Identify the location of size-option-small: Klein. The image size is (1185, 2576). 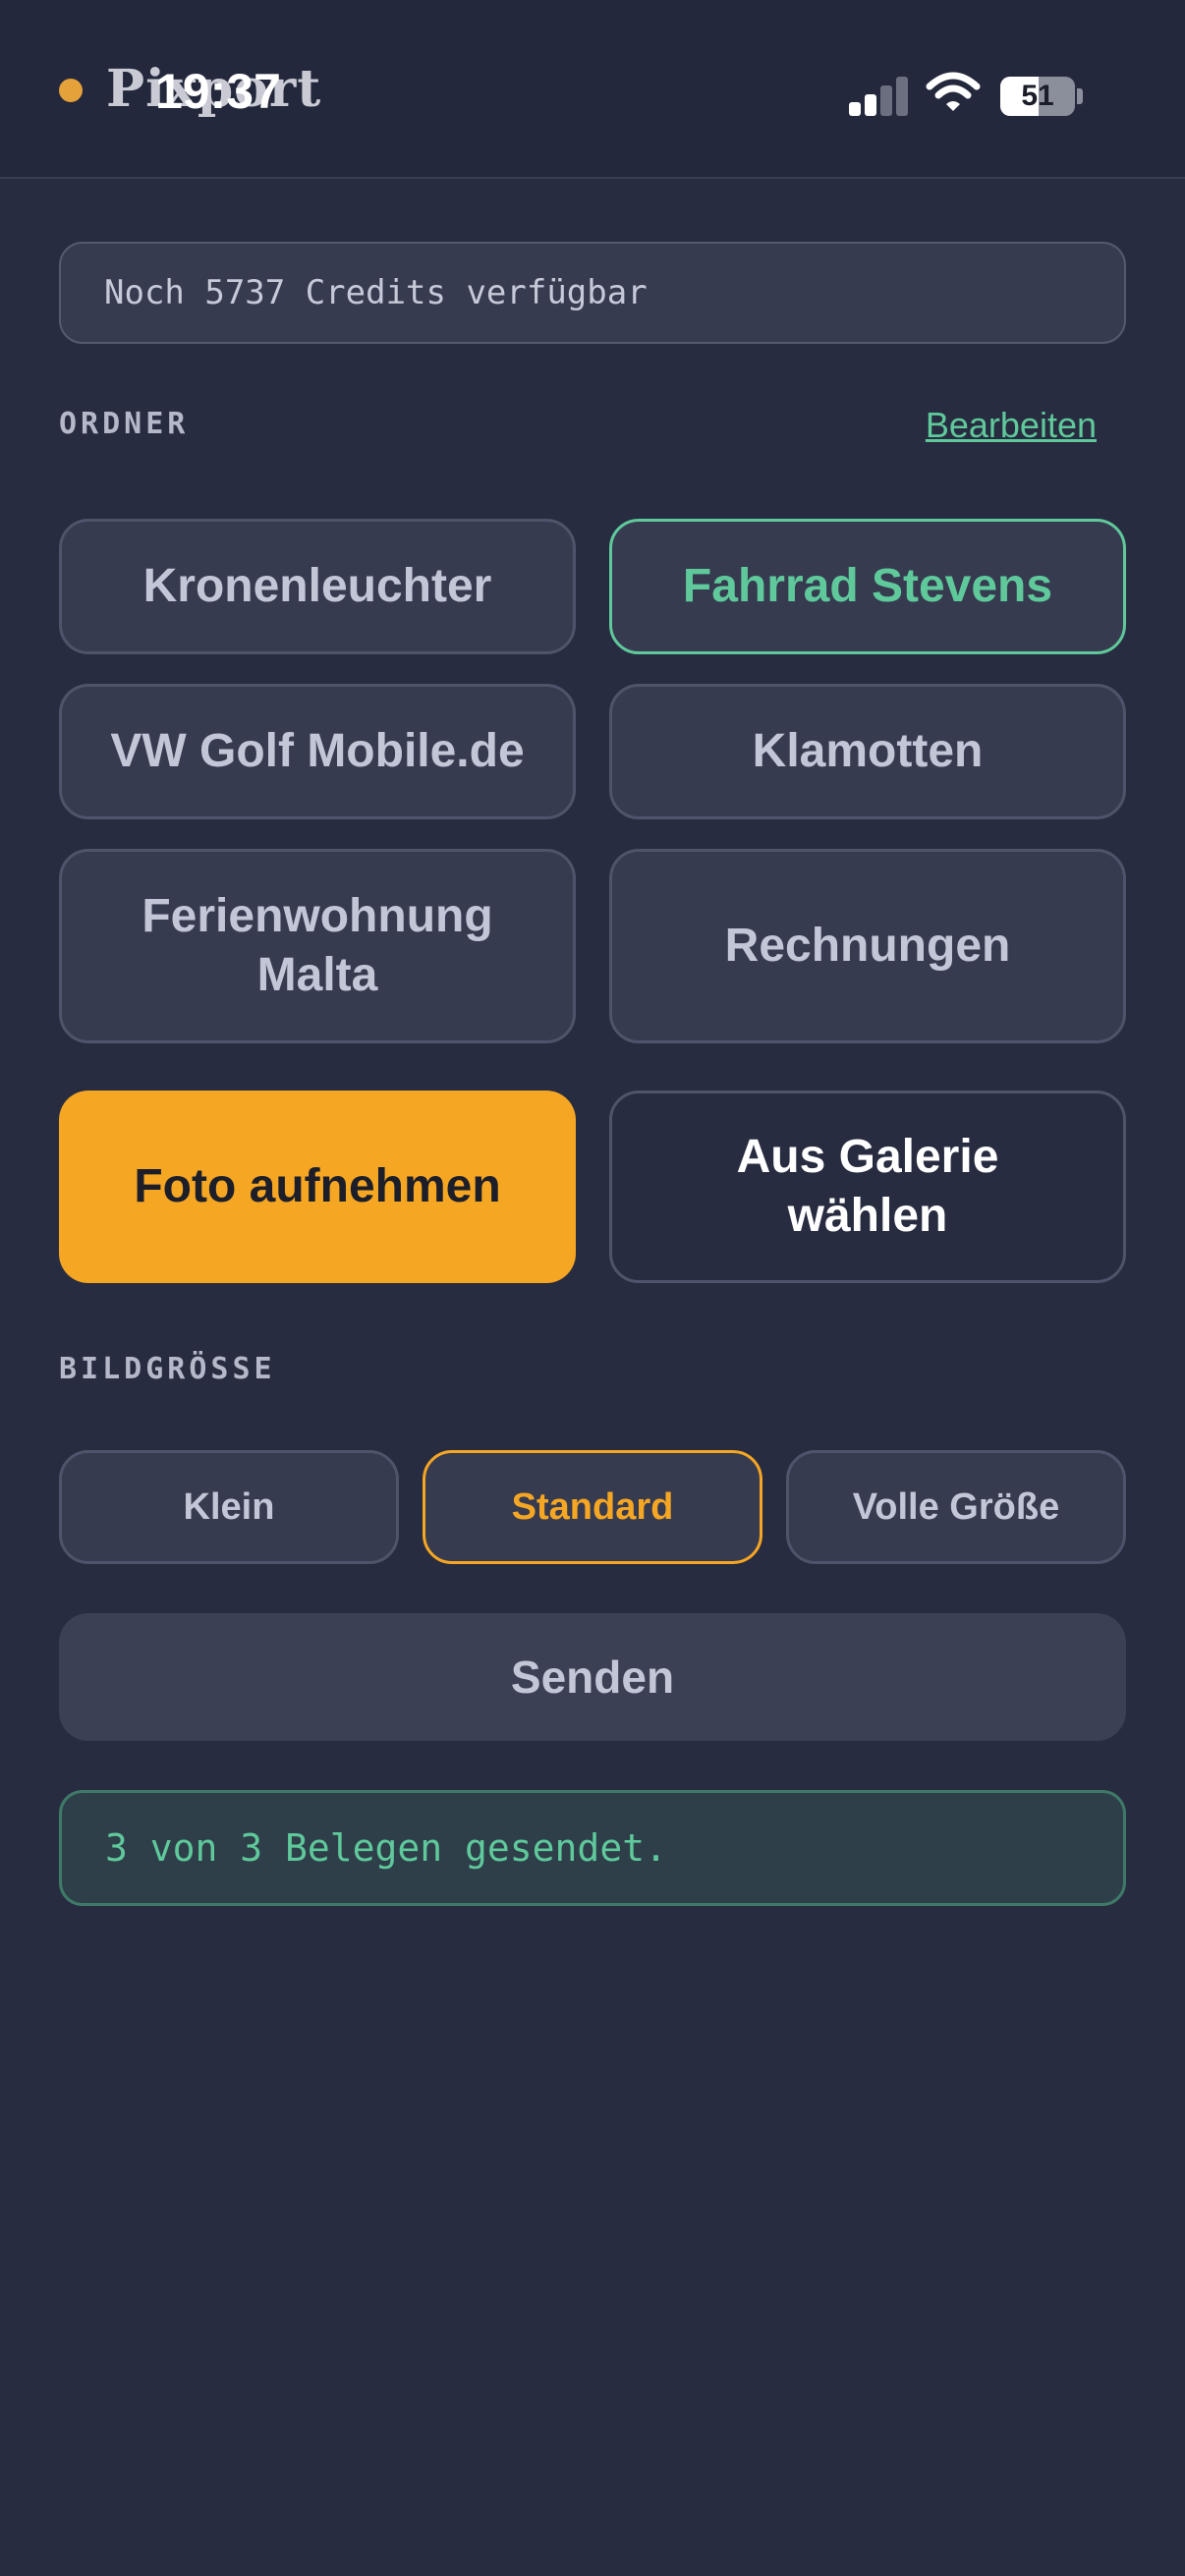
(229, 1507).